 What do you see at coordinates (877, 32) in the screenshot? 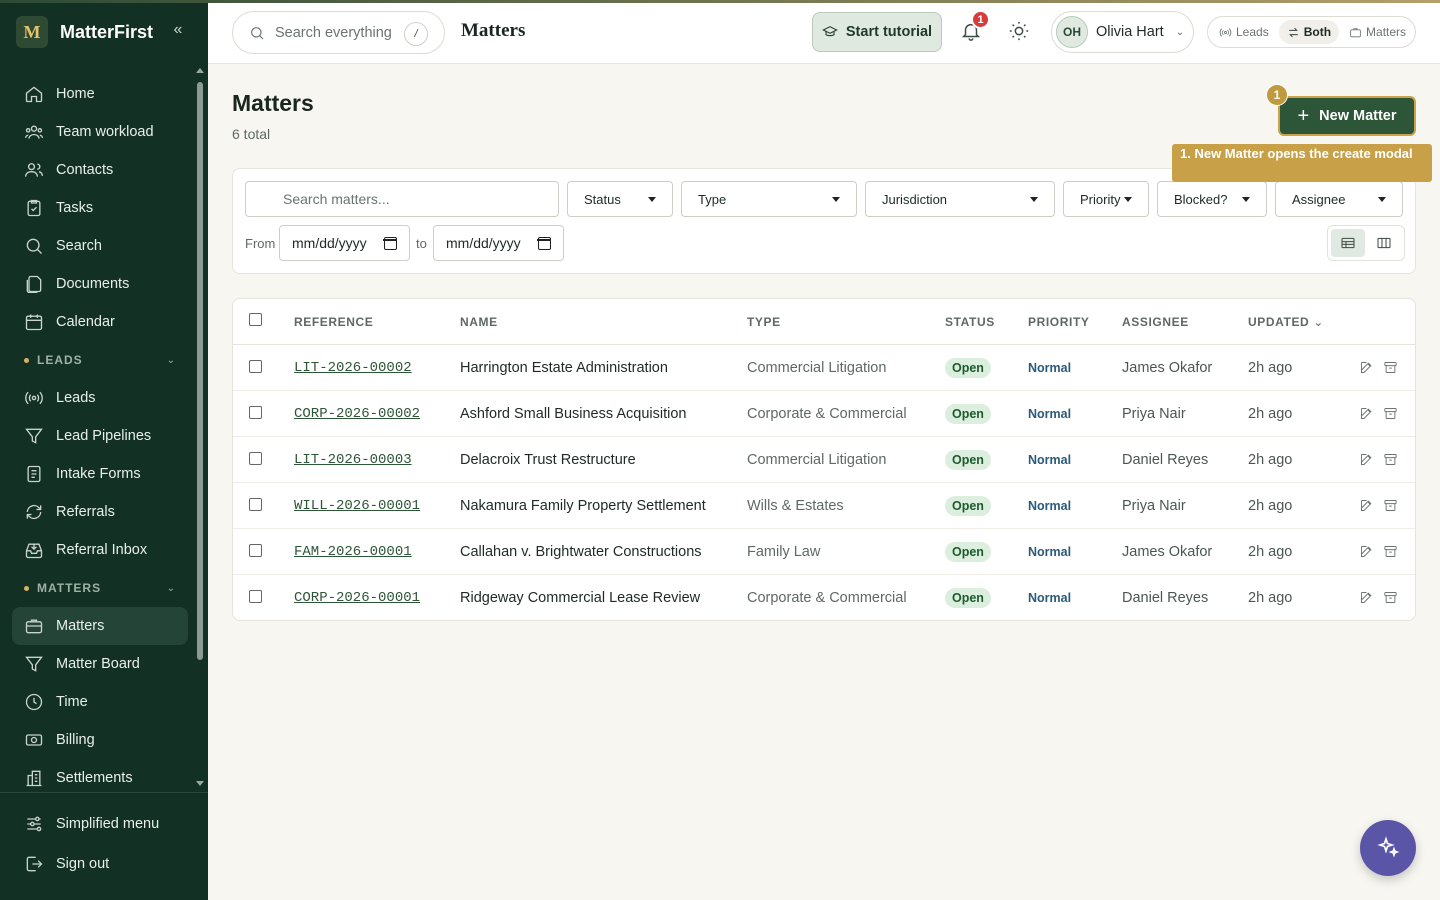
I see `start-tutorial-button: Start tutorial` at bounding box center [877, 32].